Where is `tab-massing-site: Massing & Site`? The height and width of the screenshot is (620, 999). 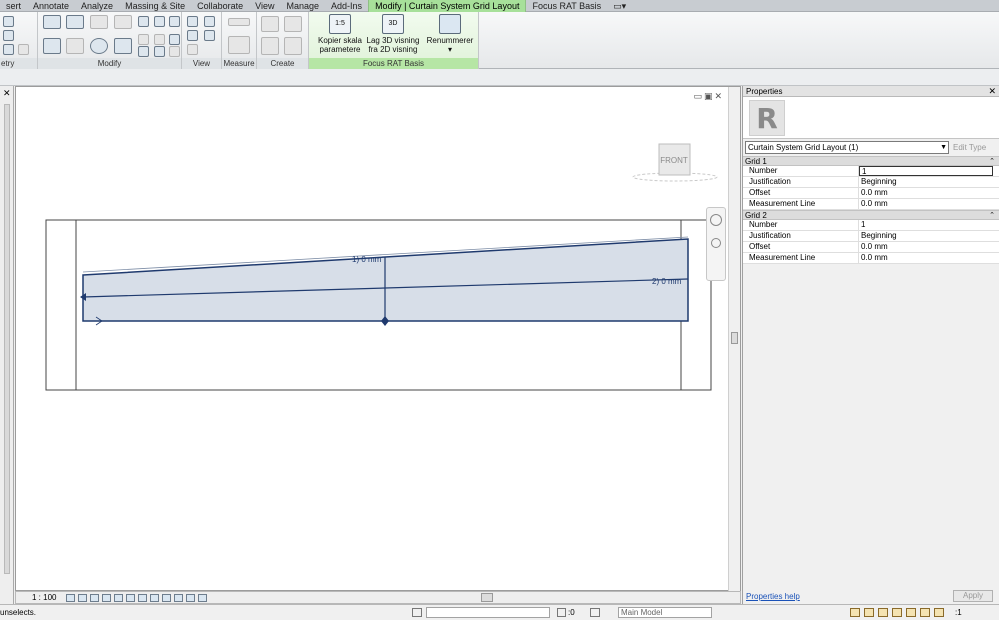 tab-massing-site: Massing & Site is located at coordinates (155, 6).